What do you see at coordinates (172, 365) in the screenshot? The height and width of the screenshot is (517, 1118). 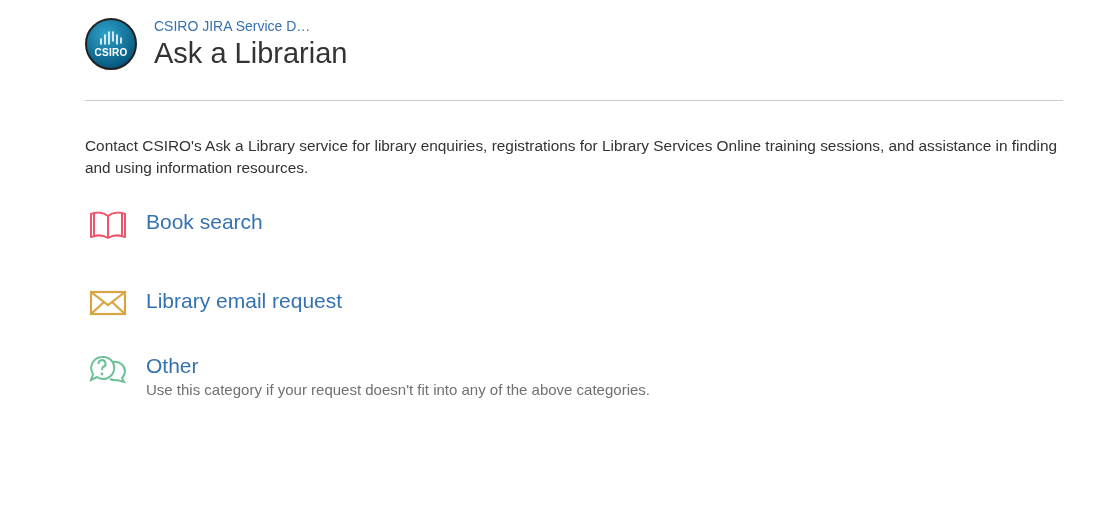 I see `request-type-link: Other` at bounding box center [172, 365].